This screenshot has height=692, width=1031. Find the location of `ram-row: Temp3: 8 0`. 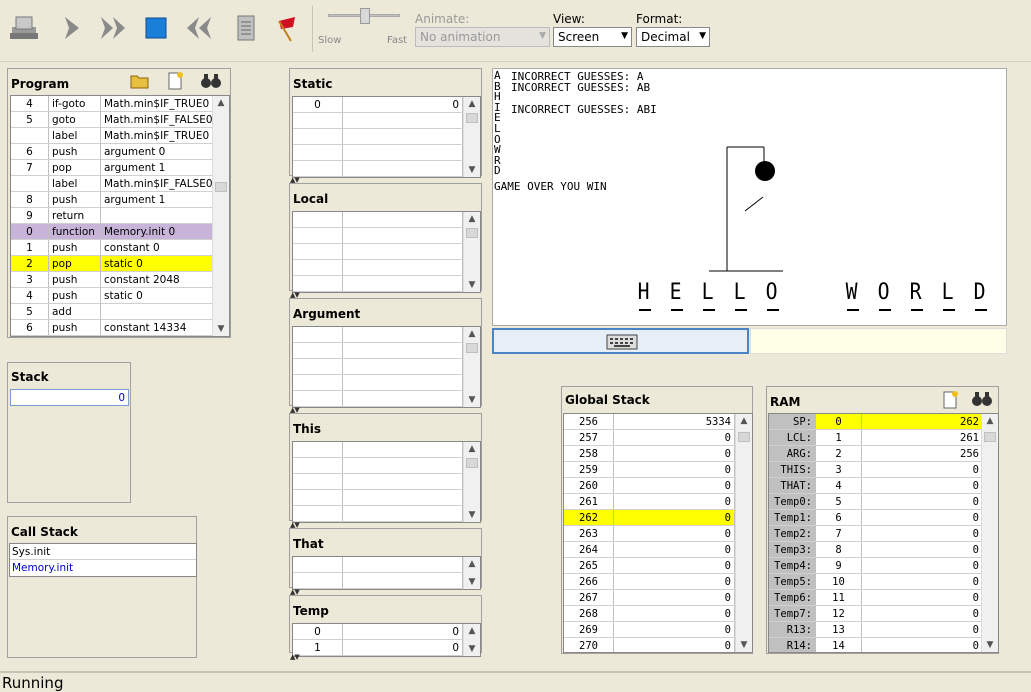

ram-row: Temp3: 8 0 is located at coordinates (883, 550).